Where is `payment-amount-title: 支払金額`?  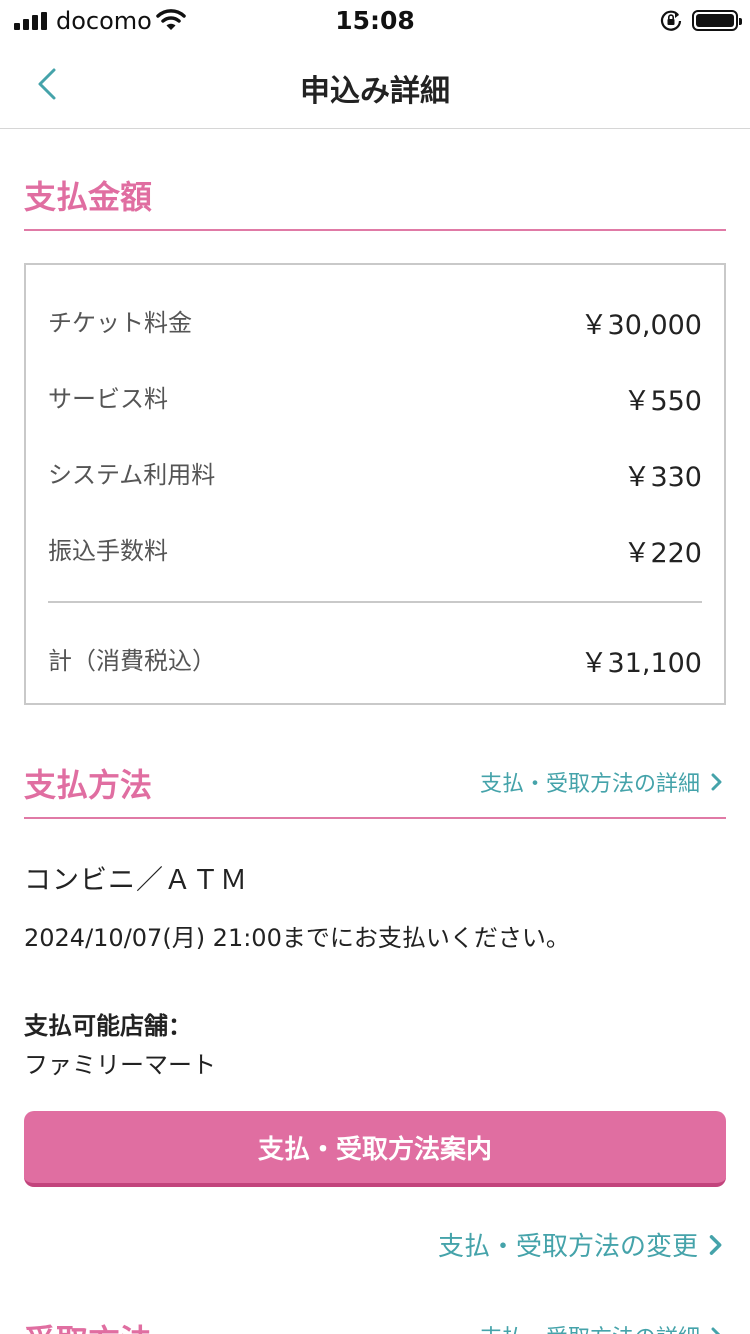
payment-amount-title: 支払金額 is located at coordinates (88, 197).